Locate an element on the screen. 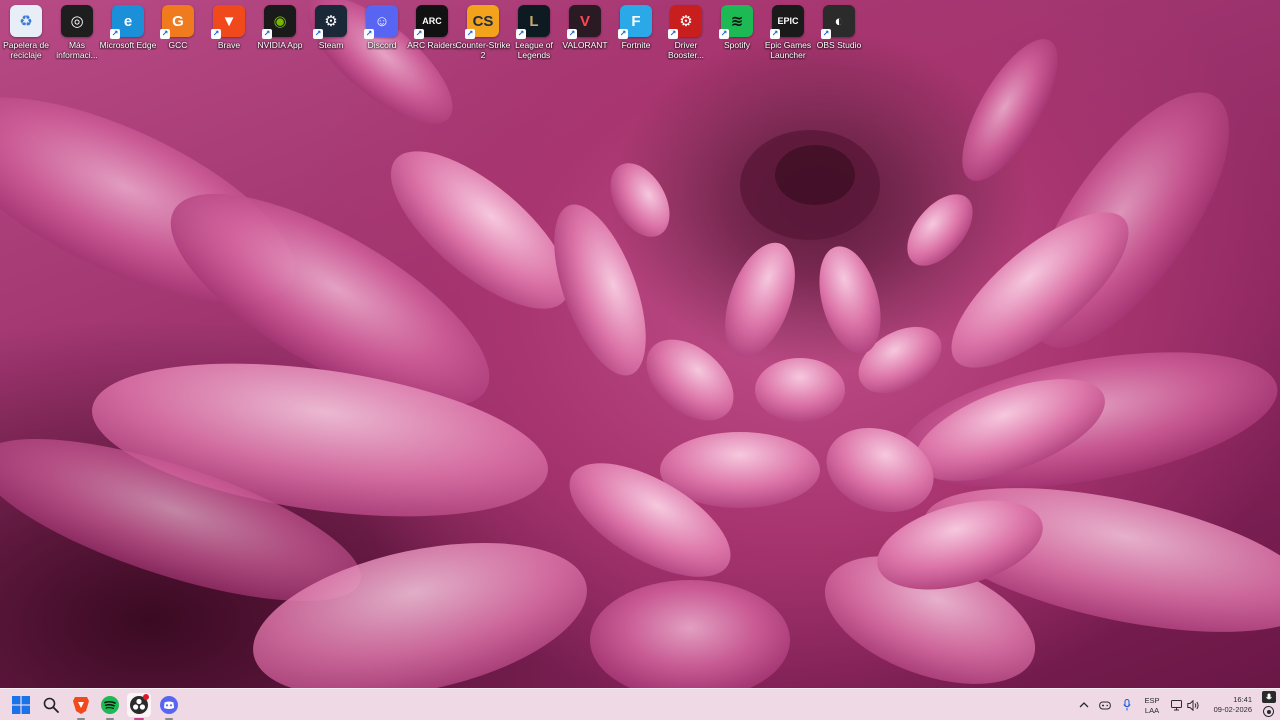 The width and height of the screenshot is (1280, 720). nvidia-app-glyph: ◉ is located at coordinates (280, 21).